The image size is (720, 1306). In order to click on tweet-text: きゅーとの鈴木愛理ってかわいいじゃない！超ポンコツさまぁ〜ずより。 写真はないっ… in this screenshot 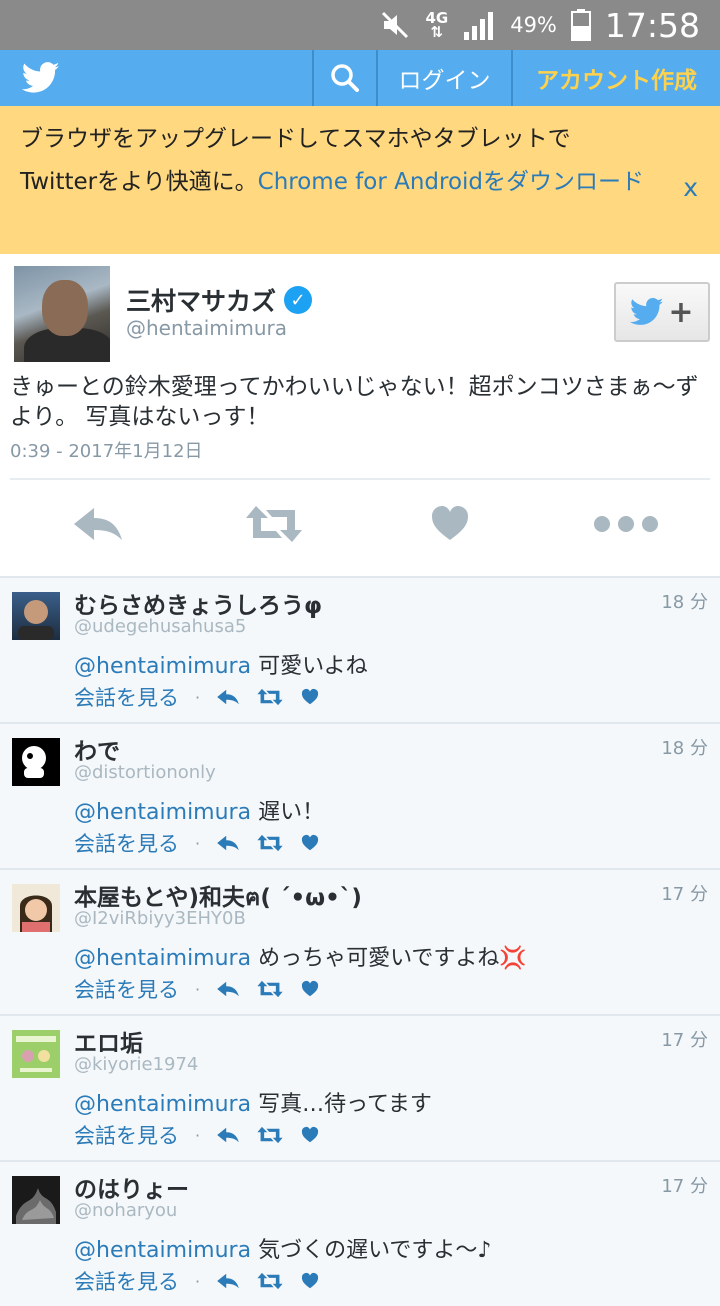, I will do `click(354, 402)`.